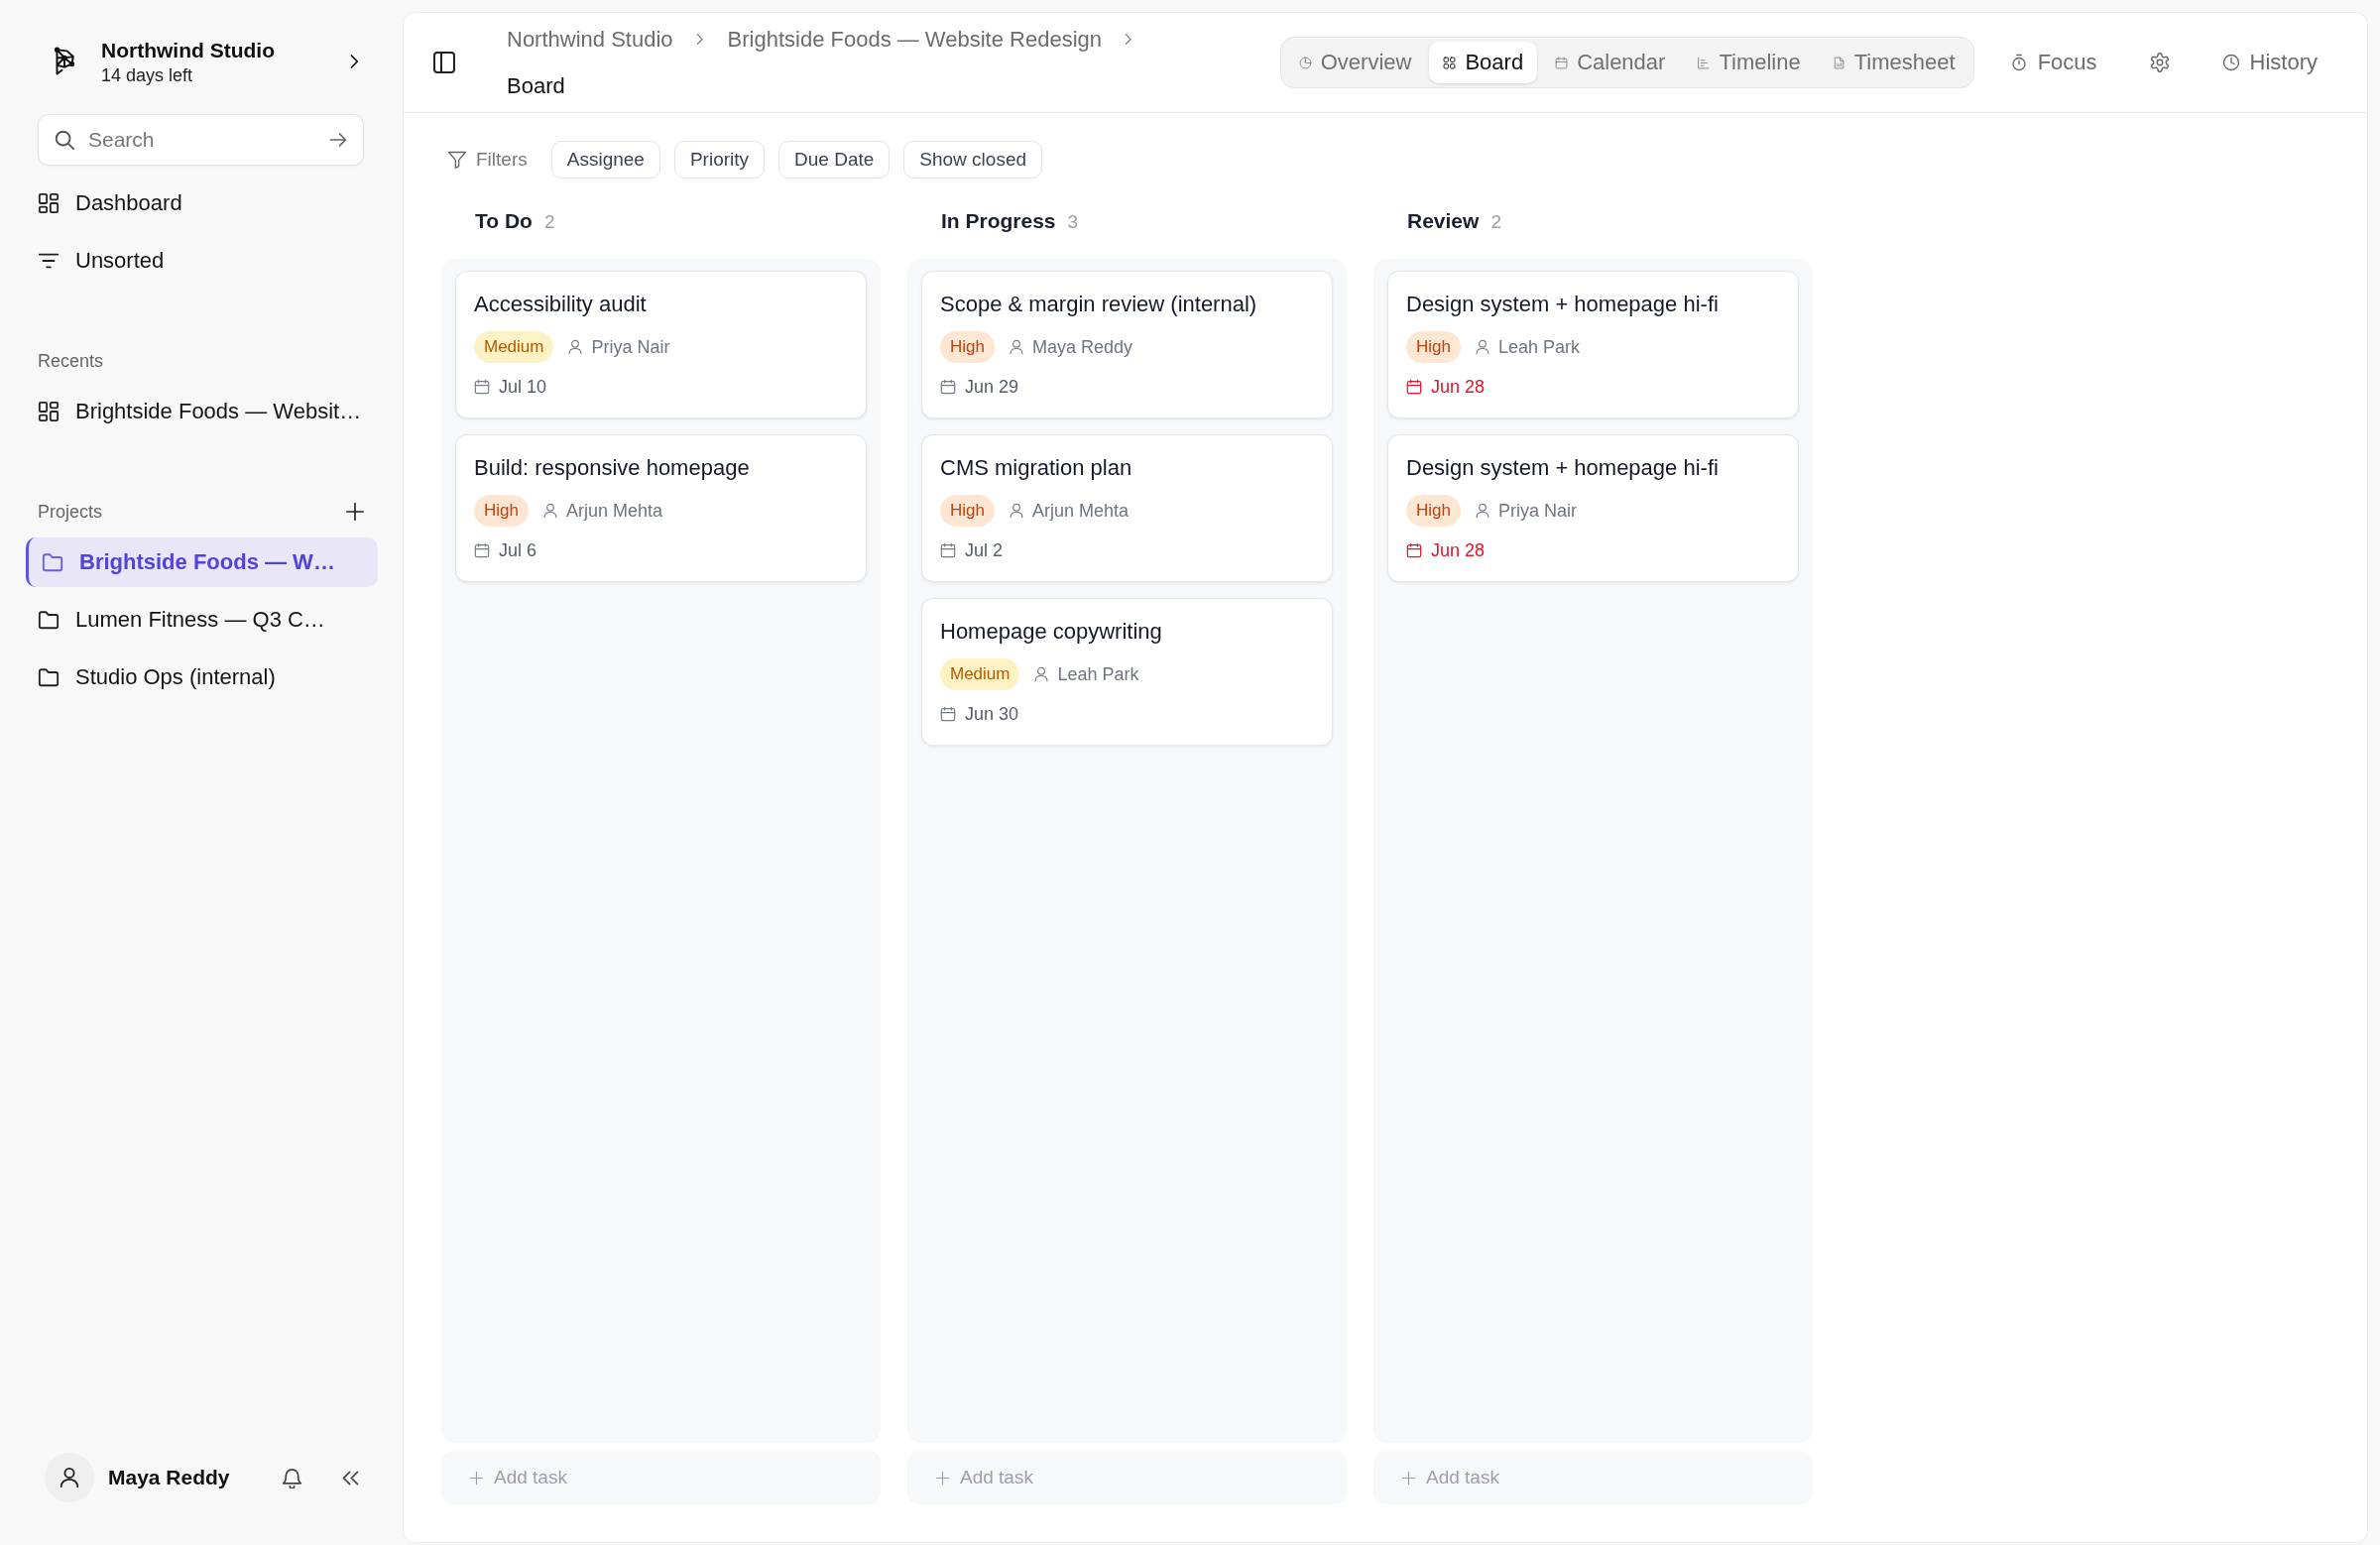 This screenshot has height=1545, width=2380. What do you see at coordinates (834, 159) in the screenshot?
I see `filter-chip: Due Date` at bounding box center [834, 159].